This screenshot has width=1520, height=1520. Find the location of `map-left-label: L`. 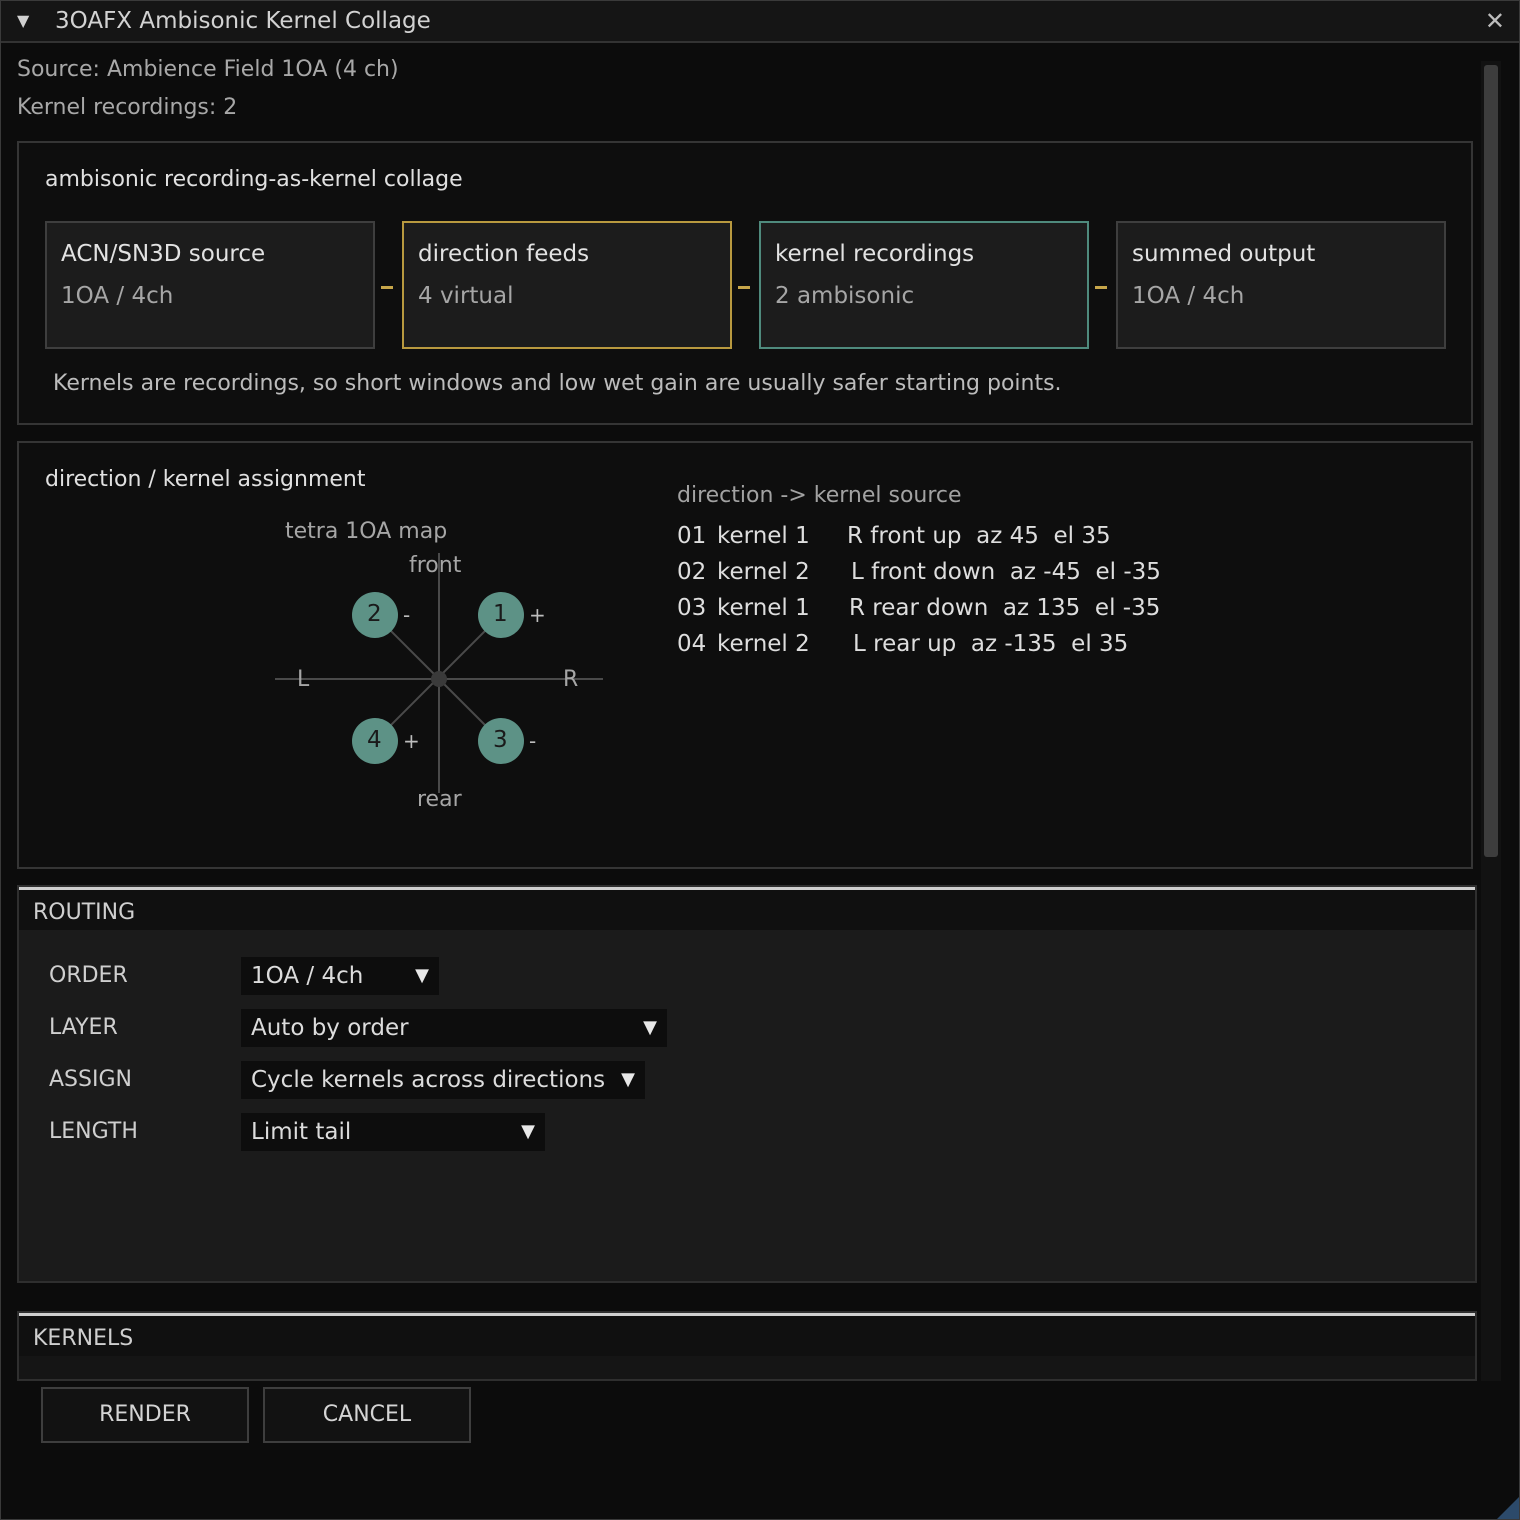

map-left-label: L is located at coordinates (303, 679).